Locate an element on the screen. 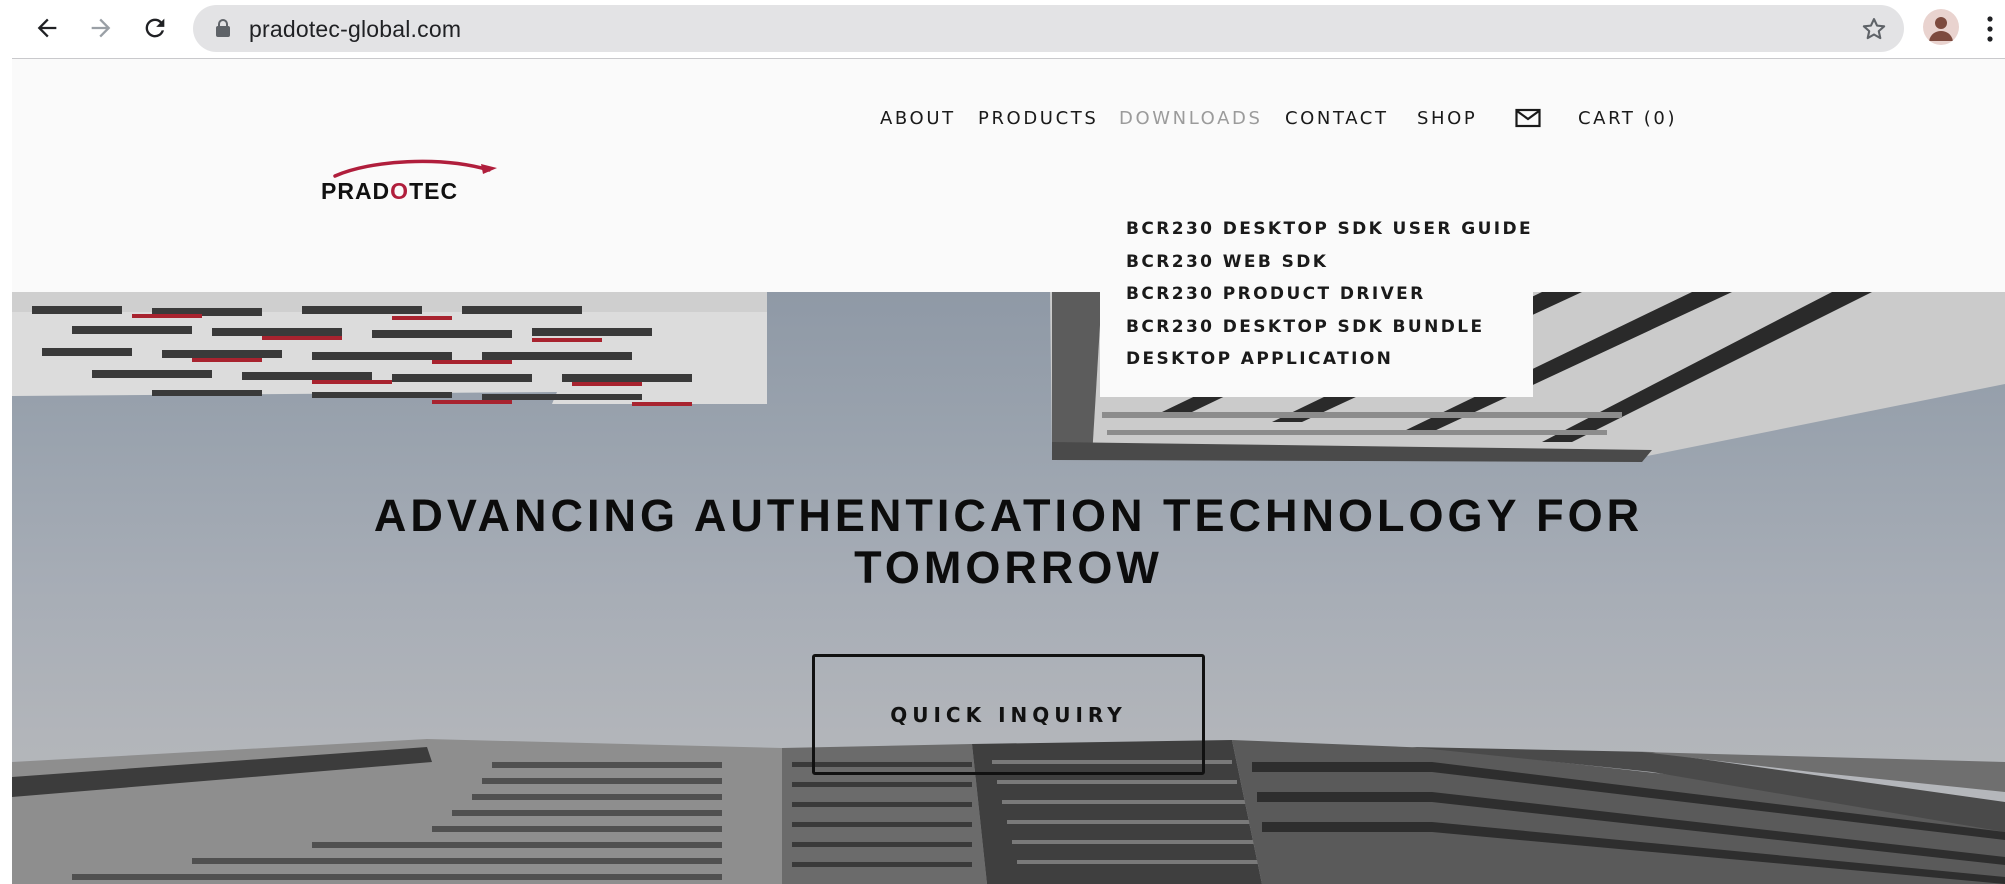 This screenshot has height=884, width=2005. dropdown-item-web-sdk: BCR230 WEB SDK is located at coordinates (1227, 262).